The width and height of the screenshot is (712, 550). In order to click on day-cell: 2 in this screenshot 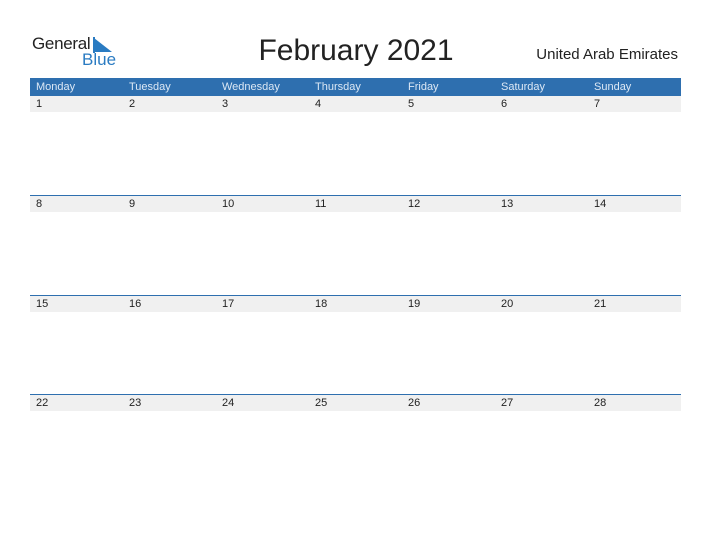, I will do `click(132, 104)`.